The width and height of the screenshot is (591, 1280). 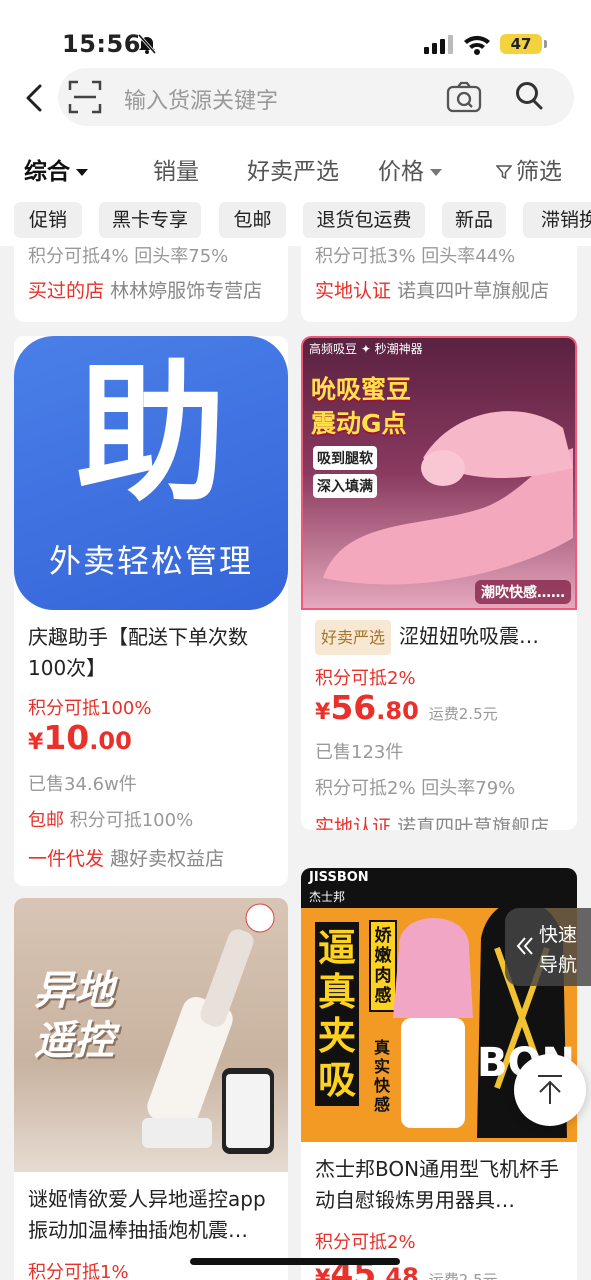 What do you see at coordinates (150, 220) in the screenshot?
I see `chip-black-card: 黑卡专享` at bounding box center [150, 220].